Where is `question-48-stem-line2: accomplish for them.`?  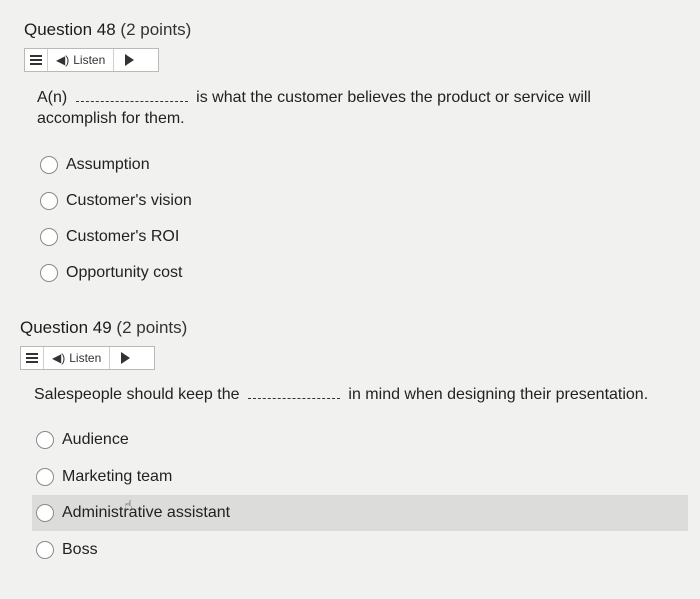 question-48-stem-line2: accomplish for them. is located at coordinates (111, 118).